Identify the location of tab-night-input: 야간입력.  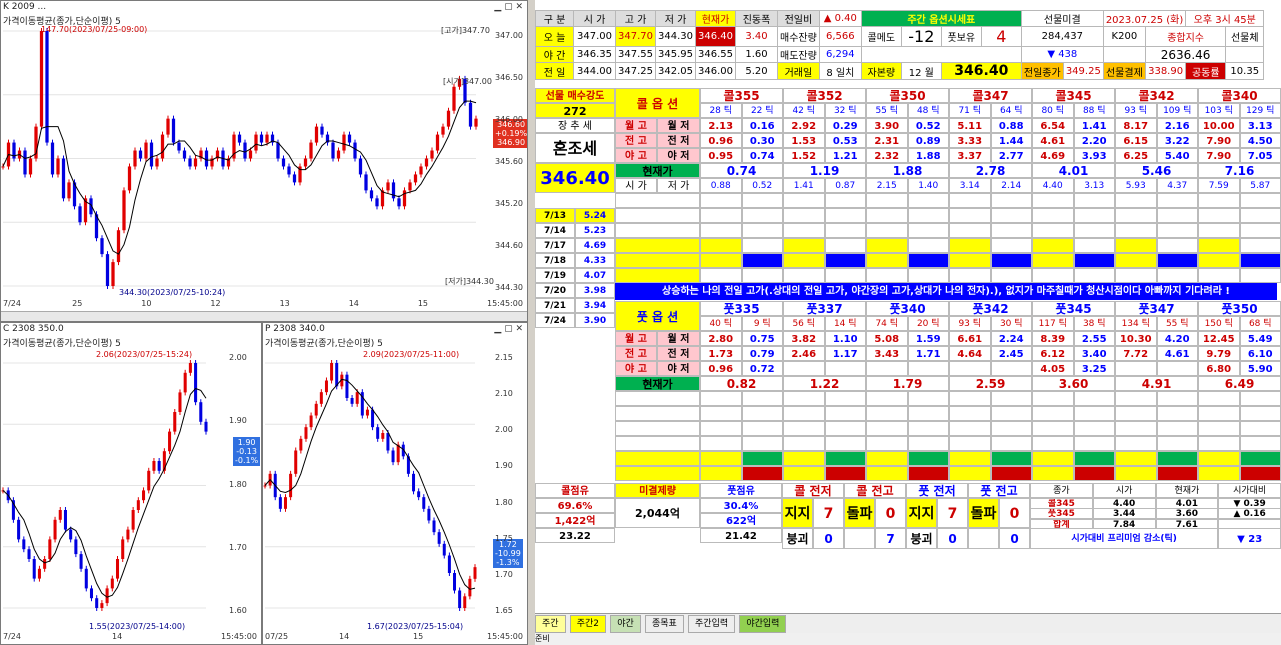
(763, 624).